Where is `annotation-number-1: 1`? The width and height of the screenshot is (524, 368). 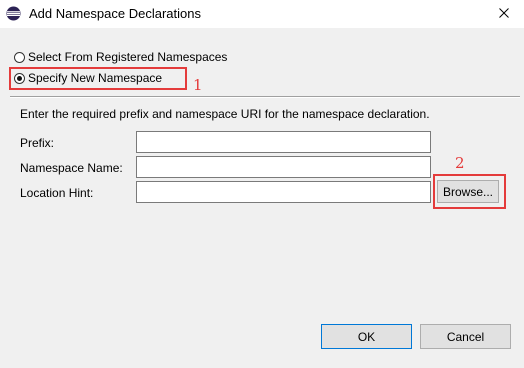
annotation-number-1: 1 is located at coordinates (198, 85).